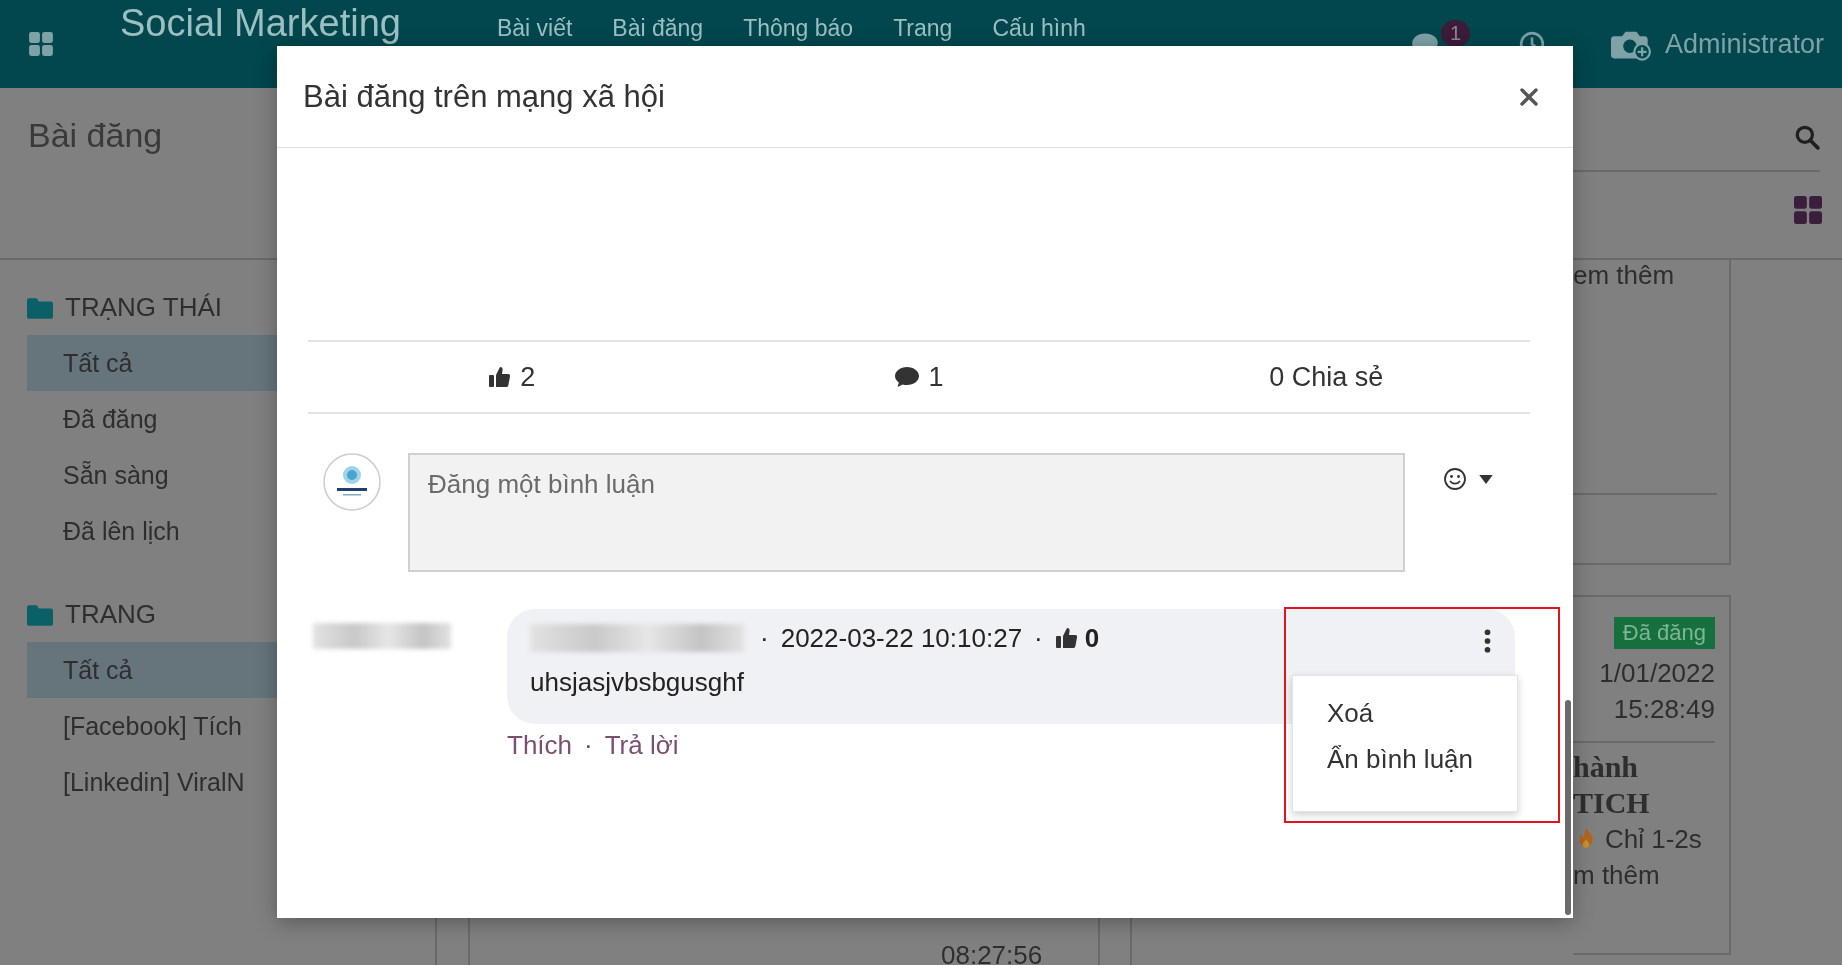 This screenshot has height=965, width=1842. What do you see at coordinates (1326, 377) in the screenshot?
I see `share-count: 0 Chia sẻ` at bounding box center [1326, 377].